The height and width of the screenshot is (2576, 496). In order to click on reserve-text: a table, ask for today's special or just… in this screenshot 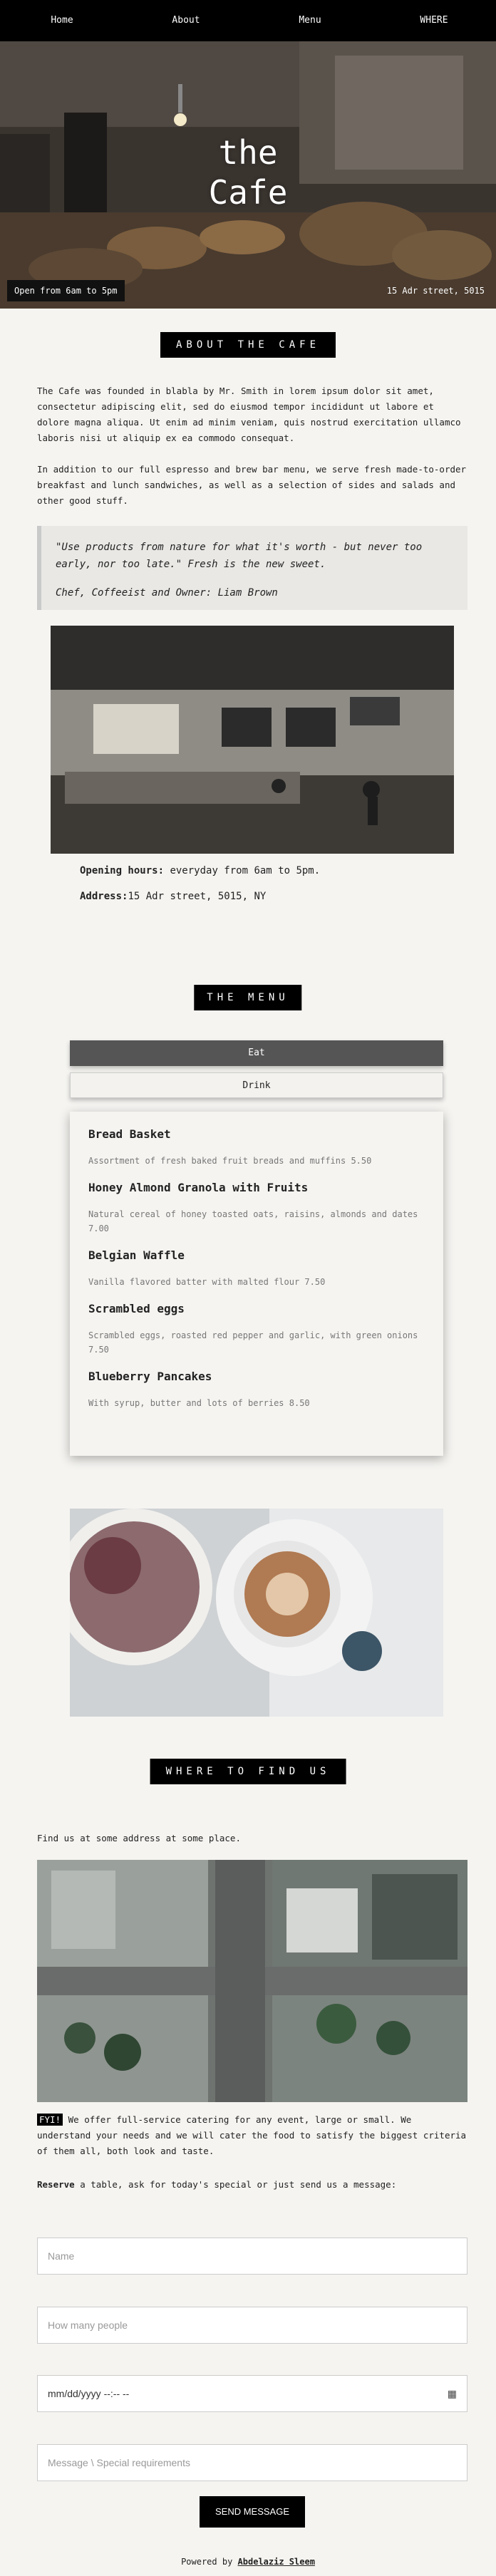, I will do `click(236, 2184)`.